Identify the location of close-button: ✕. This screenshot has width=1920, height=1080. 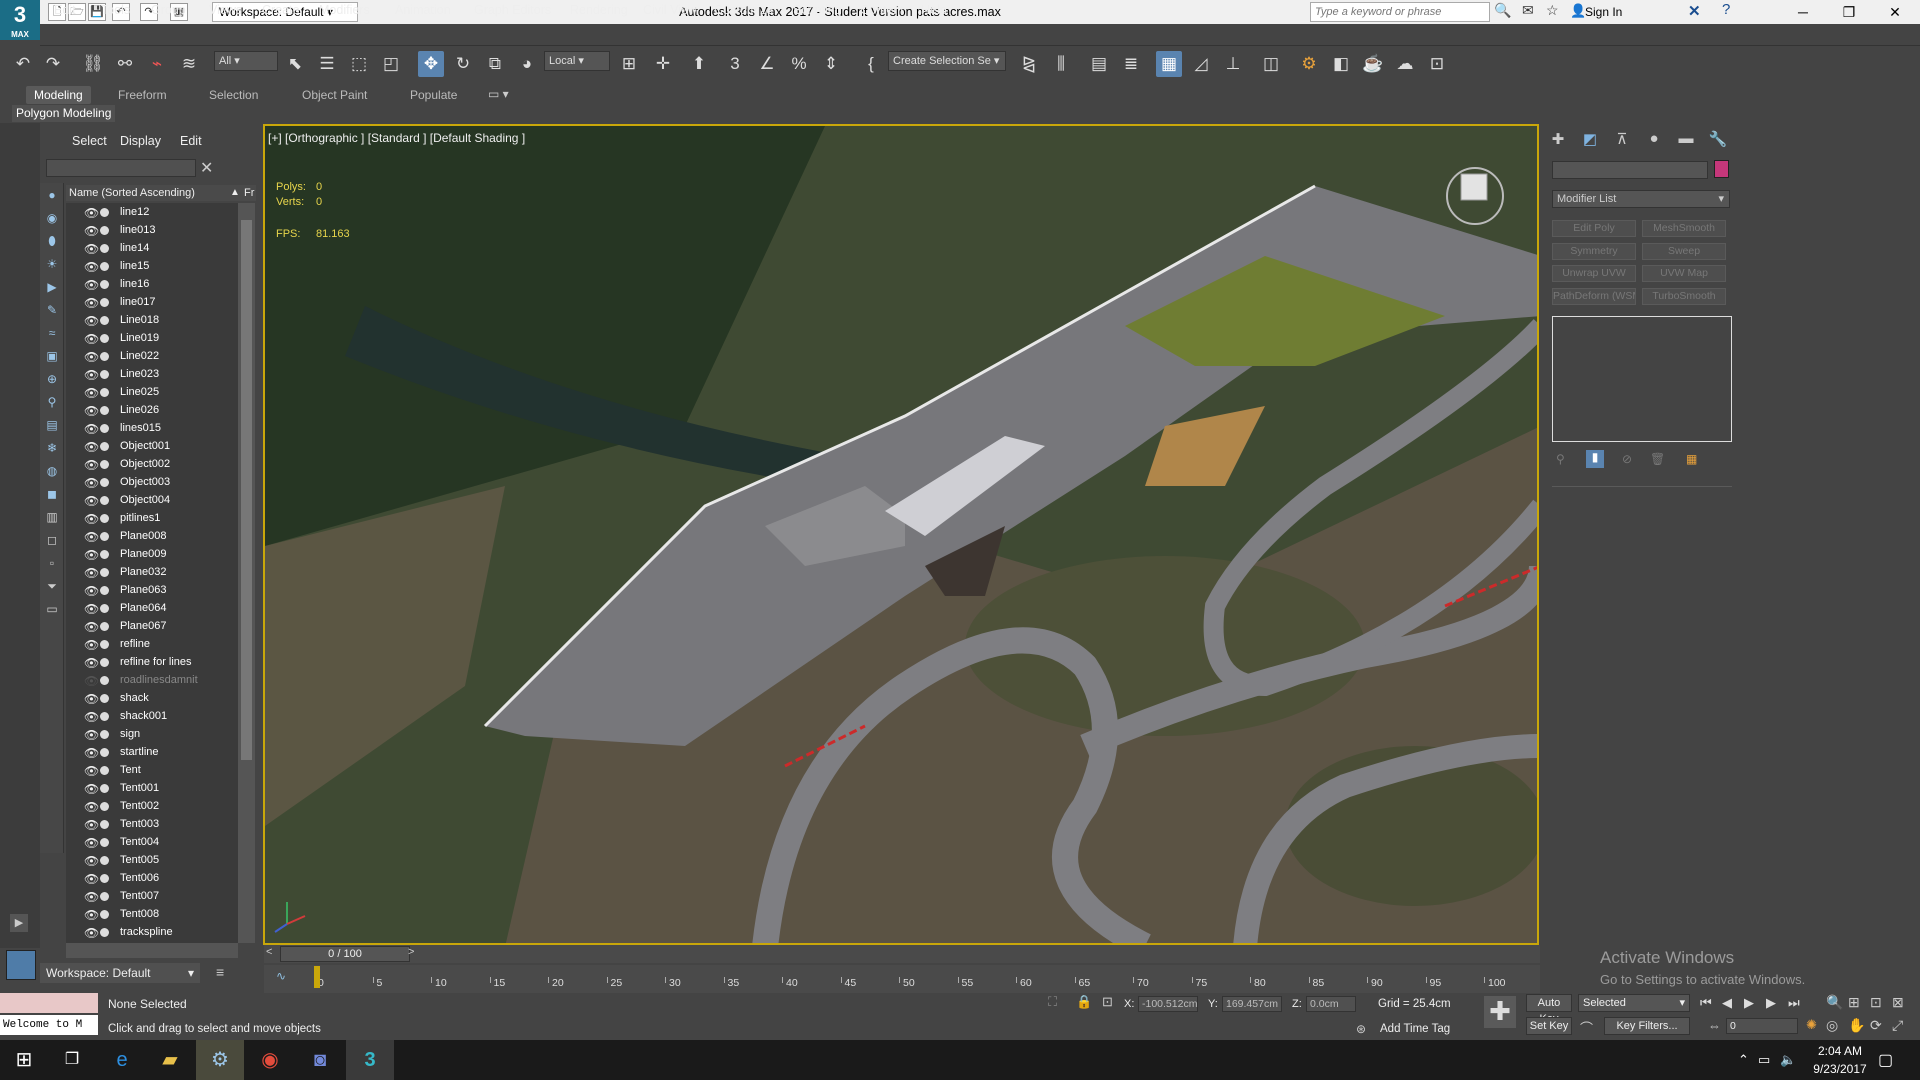
(1895, 12).